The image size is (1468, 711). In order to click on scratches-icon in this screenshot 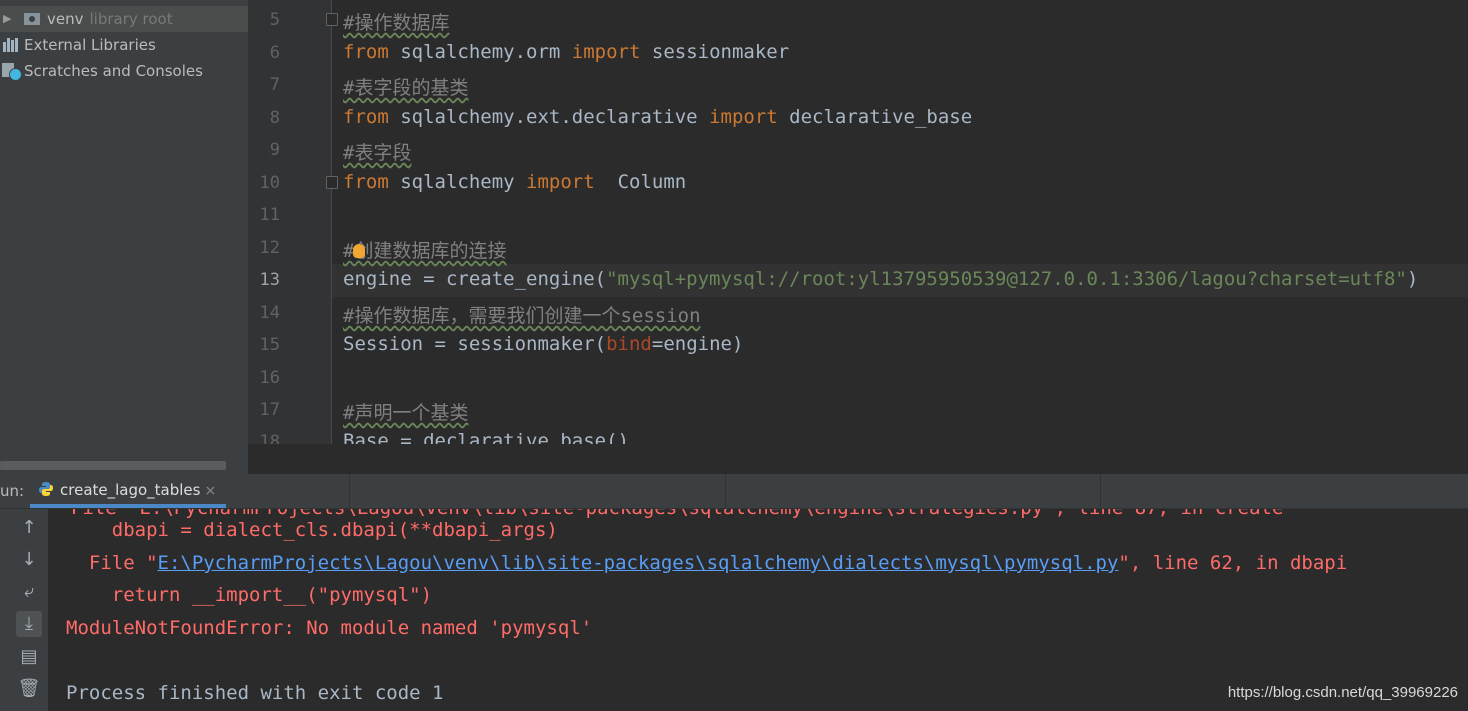, I will do `click(12, 72)`.